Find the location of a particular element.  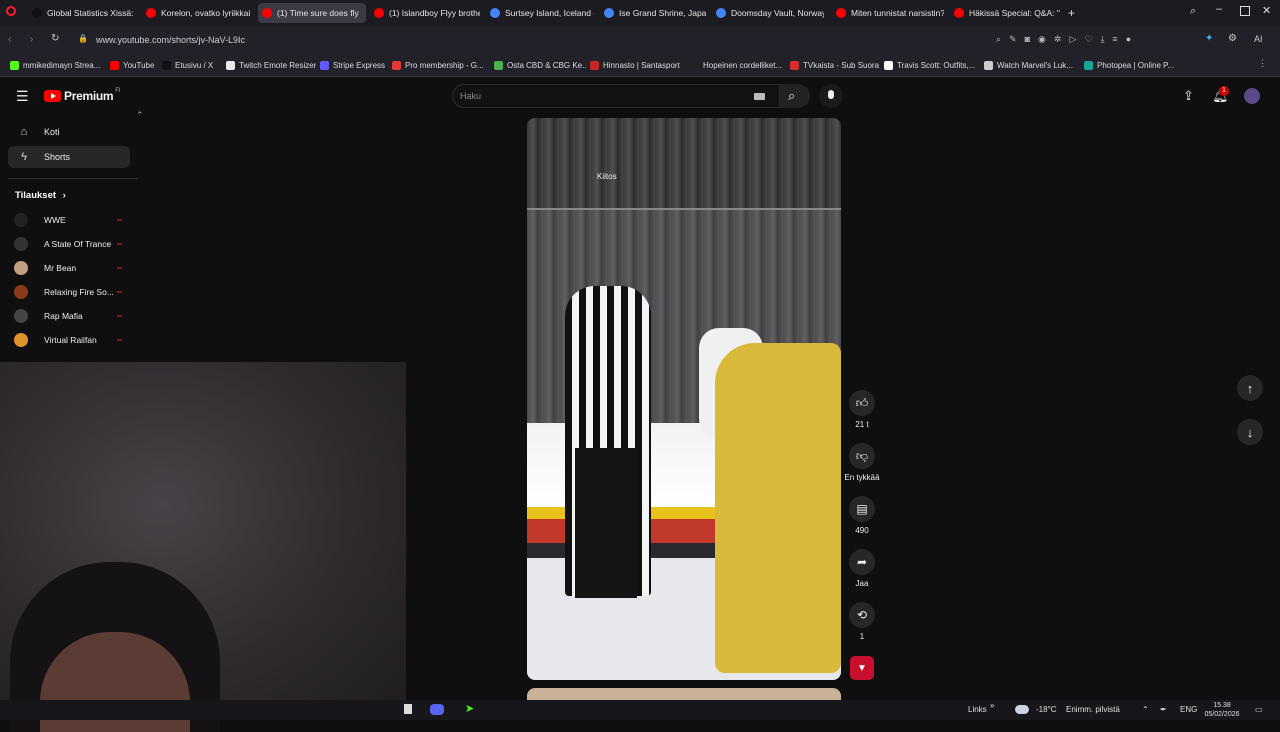

subscription-item: Virtual Railfan is located at coordinates (72, 340).